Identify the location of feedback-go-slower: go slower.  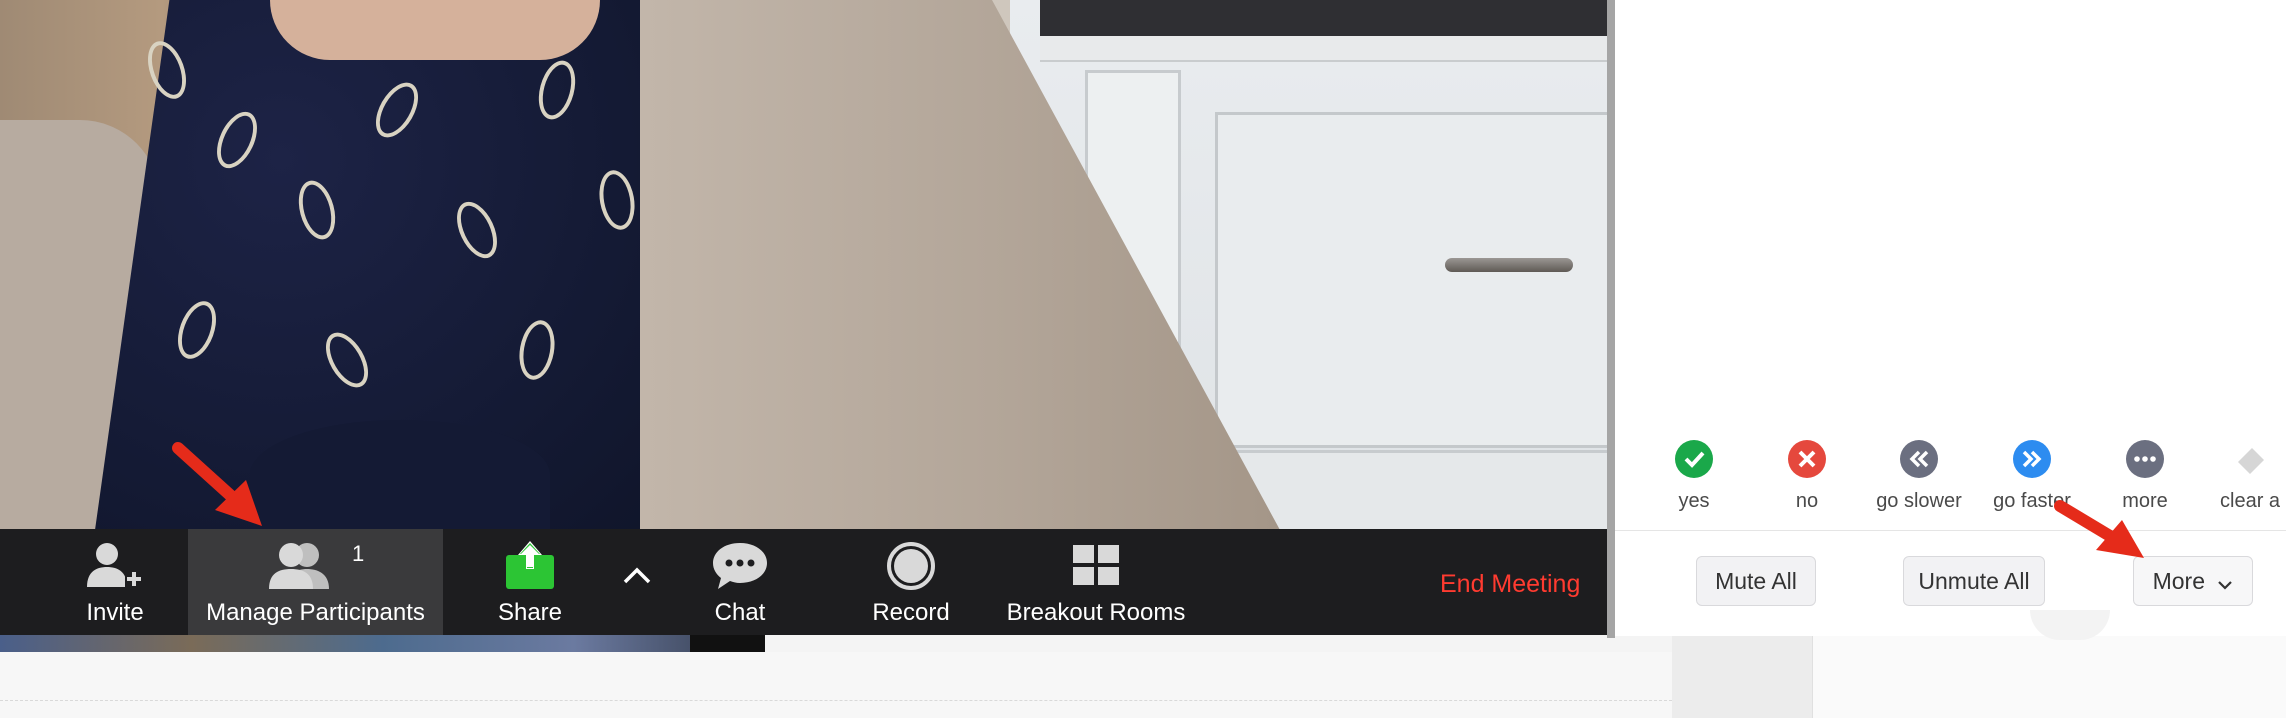
(1919, 476).